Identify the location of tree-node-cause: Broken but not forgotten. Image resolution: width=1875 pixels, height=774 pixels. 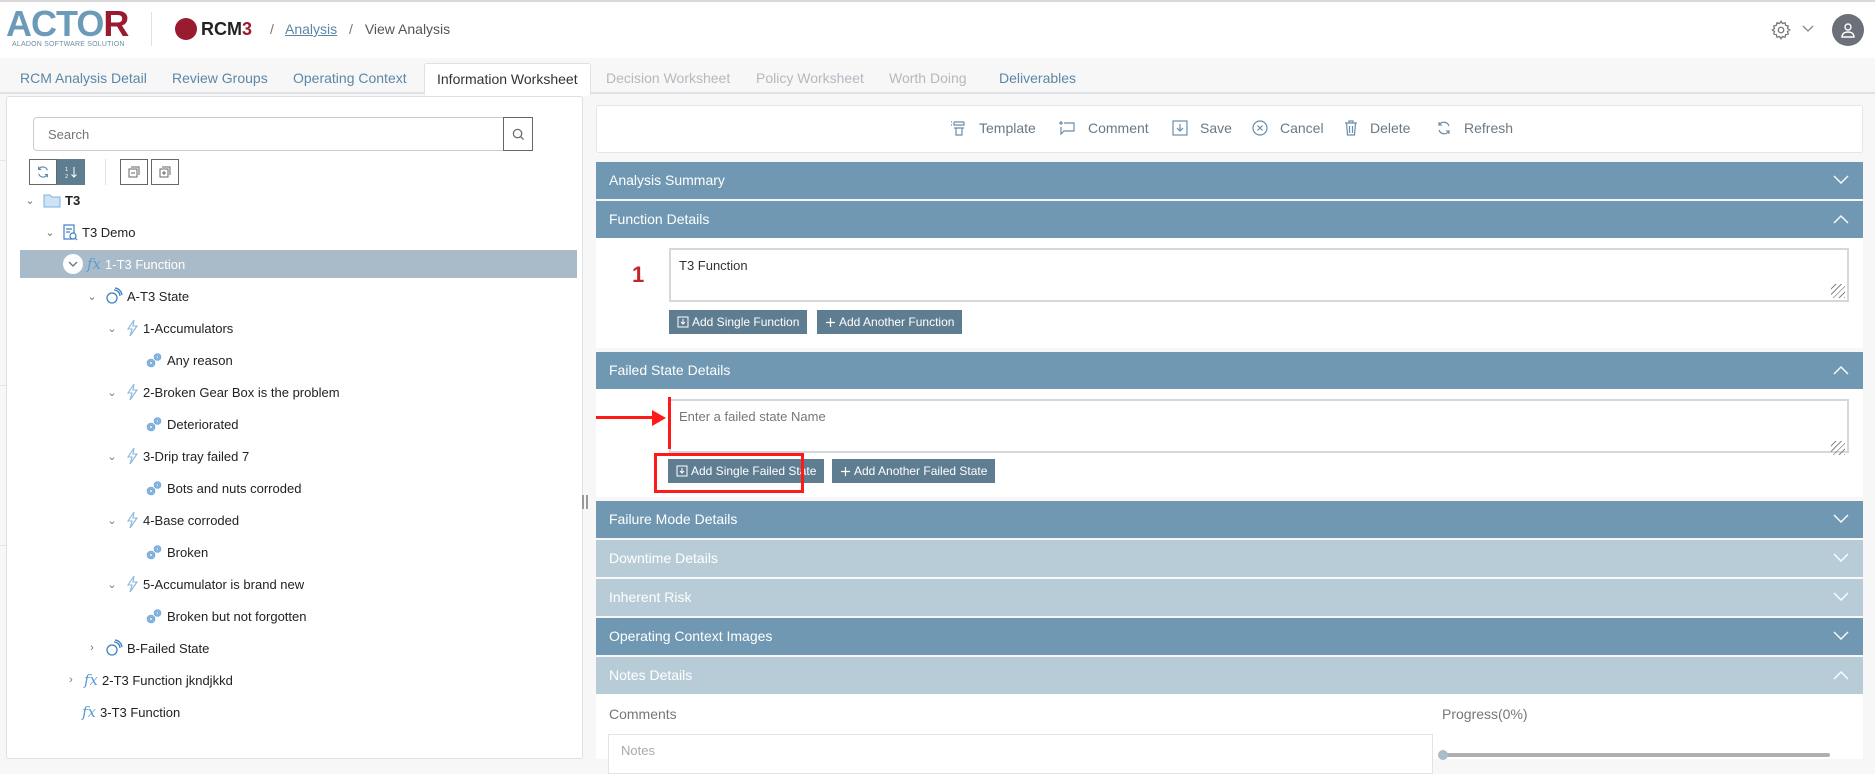
(355, 616).